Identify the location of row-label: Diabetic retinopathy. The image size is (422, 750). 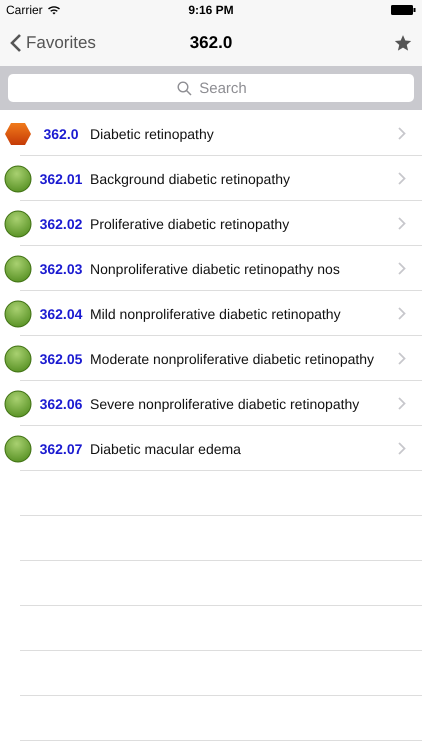
(152, 134).